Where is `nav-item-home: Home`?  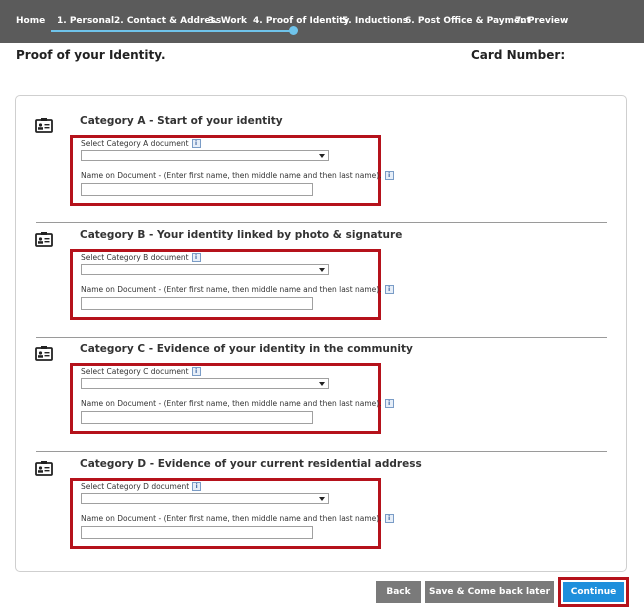 nav-item-home: Home is located at coordinates (30, 21).